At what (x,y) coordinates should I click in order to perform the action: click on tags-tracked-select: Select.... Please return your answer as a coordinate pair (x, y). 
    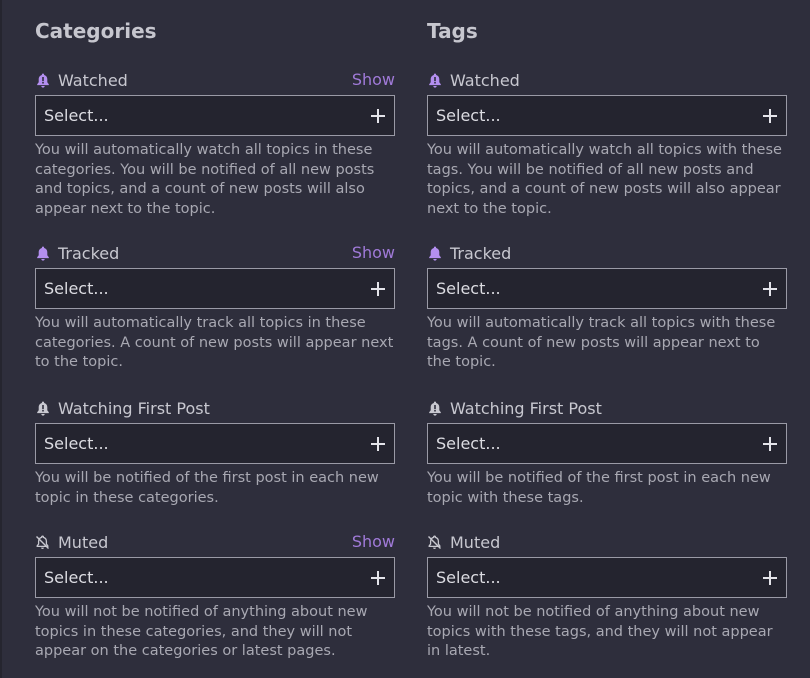
    Looking at the image, I should click on (607, 288).